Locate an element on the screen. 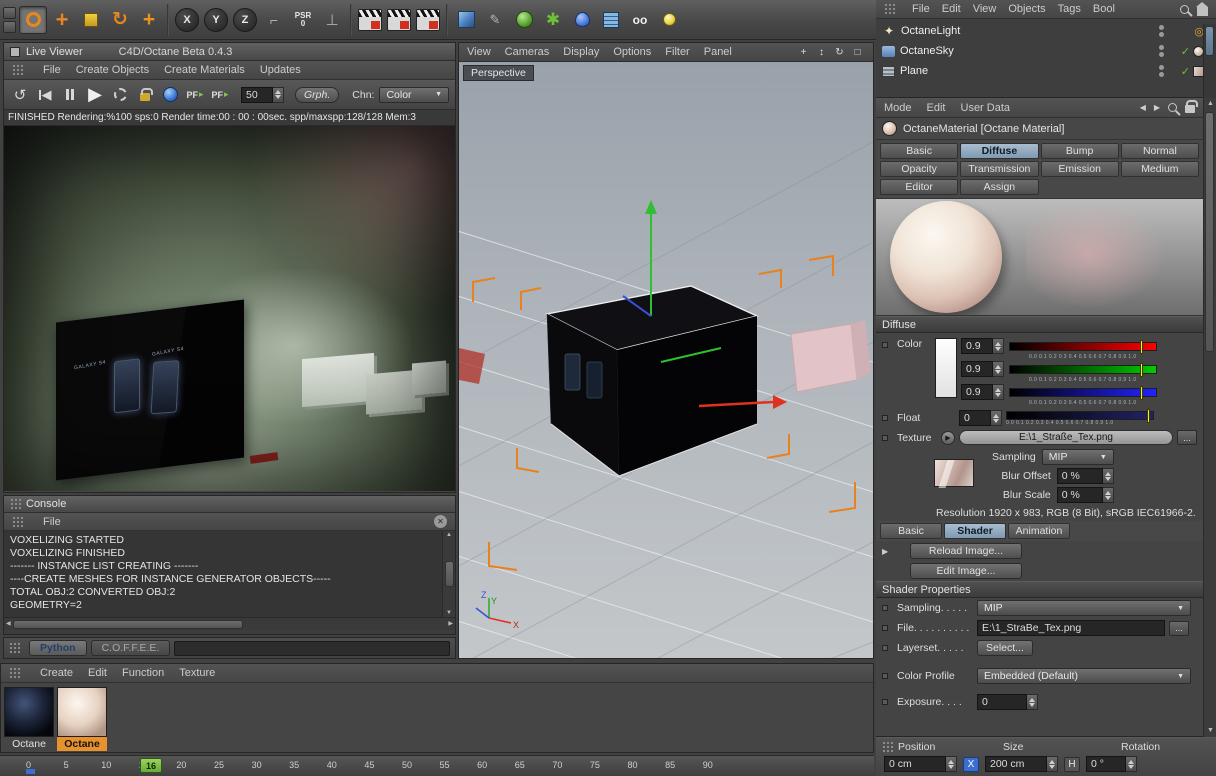 This screenshot has height=776, width=1216. diffuse-section-header: Diffuse is located at coordinates (1039, 324).